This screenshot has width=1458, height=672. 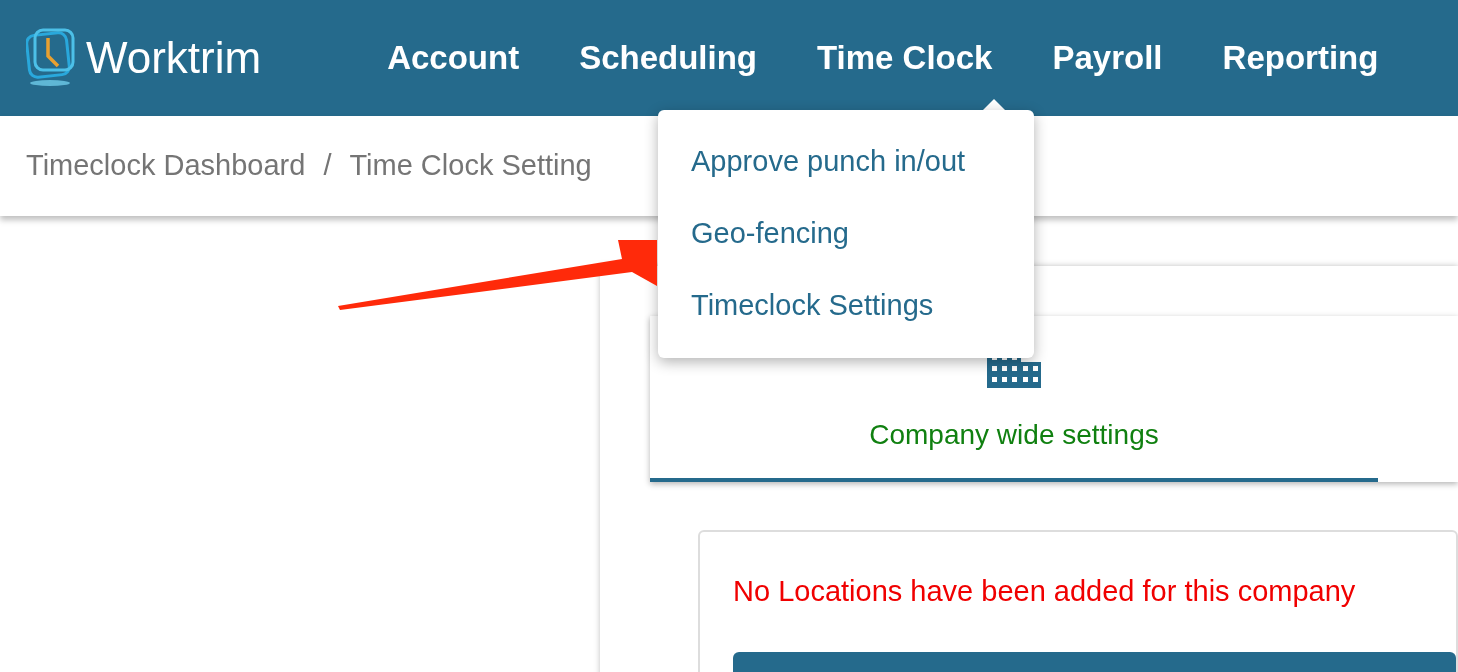 I want to click on breadcrumb-item: Time Clock Setting, so click(x=470, y=166).